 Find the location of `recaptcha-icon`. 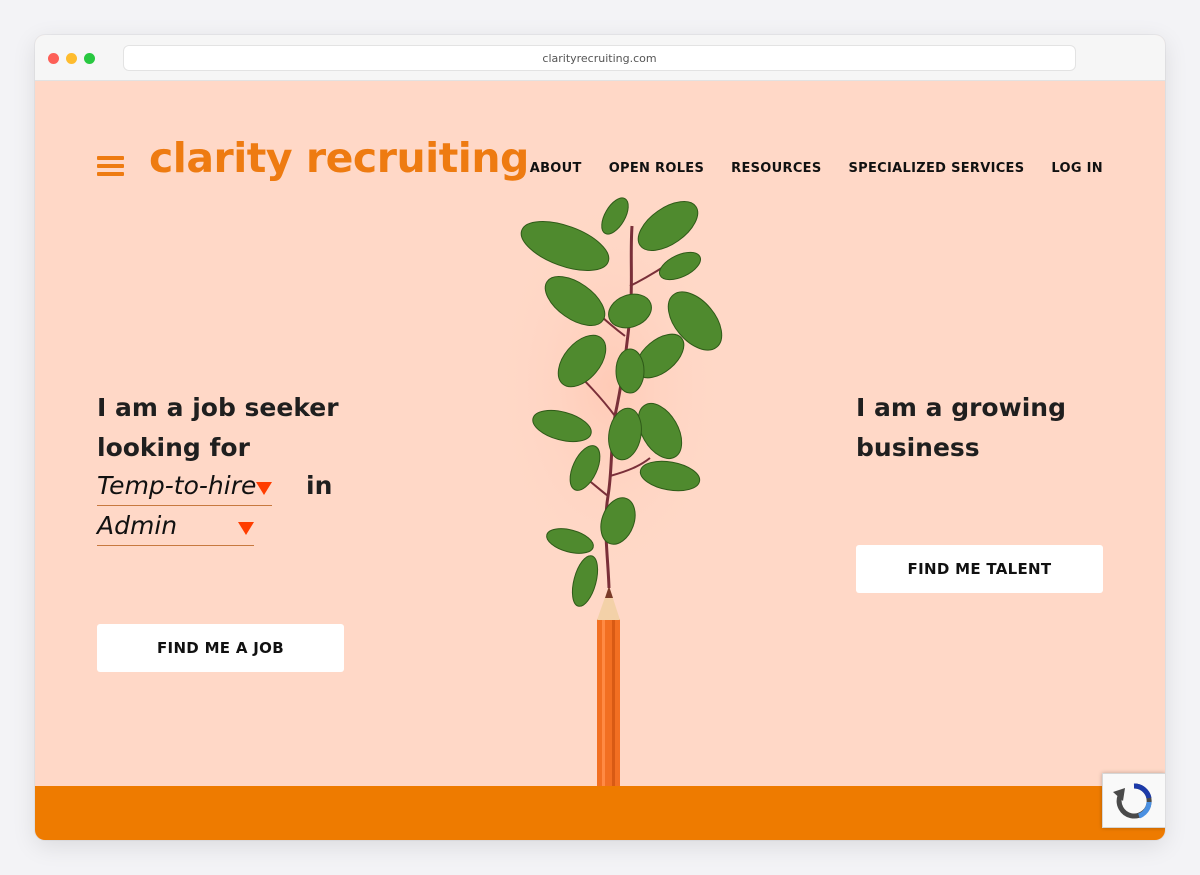

recaptcha-icon is located at coordinates (1132, 801).